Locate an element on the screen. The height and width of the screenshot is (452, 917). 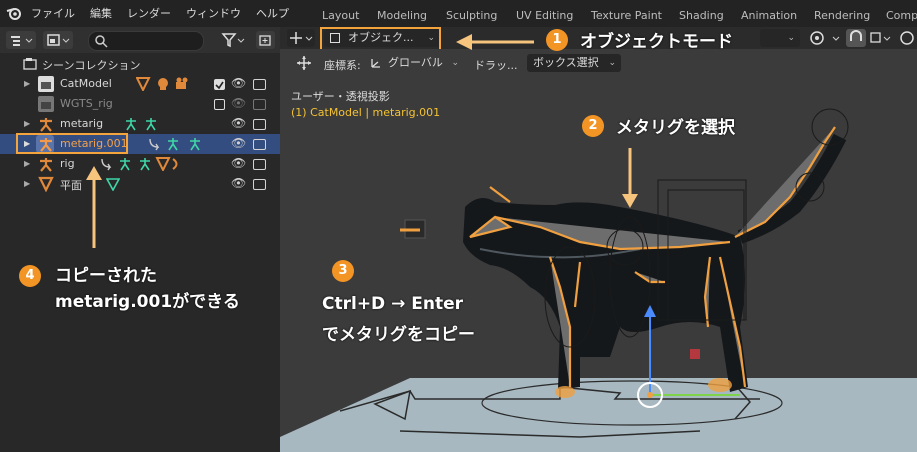
coordinate-system-label: 座標系: is located at coordinates (342, 65).